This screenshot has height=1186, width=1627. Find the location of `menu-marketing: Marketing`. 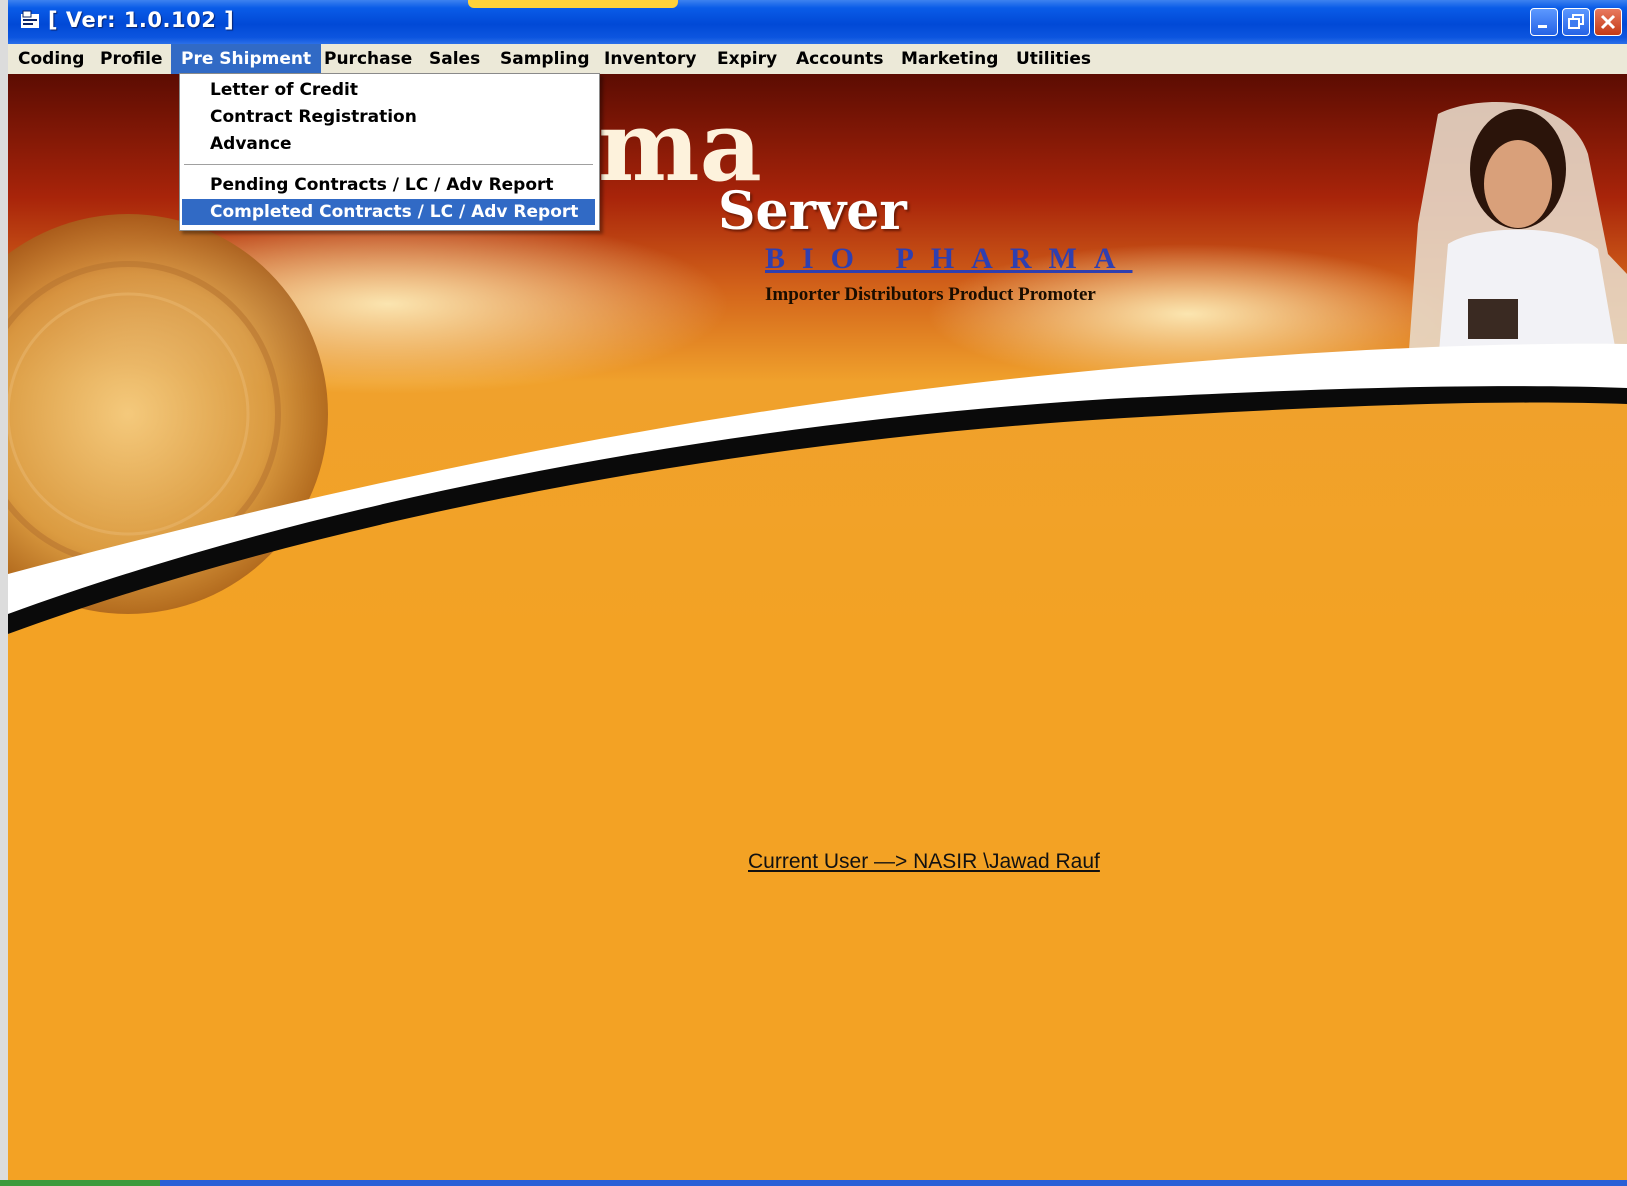

menu-marketing: Marketing is located at coordinates (949, 59).